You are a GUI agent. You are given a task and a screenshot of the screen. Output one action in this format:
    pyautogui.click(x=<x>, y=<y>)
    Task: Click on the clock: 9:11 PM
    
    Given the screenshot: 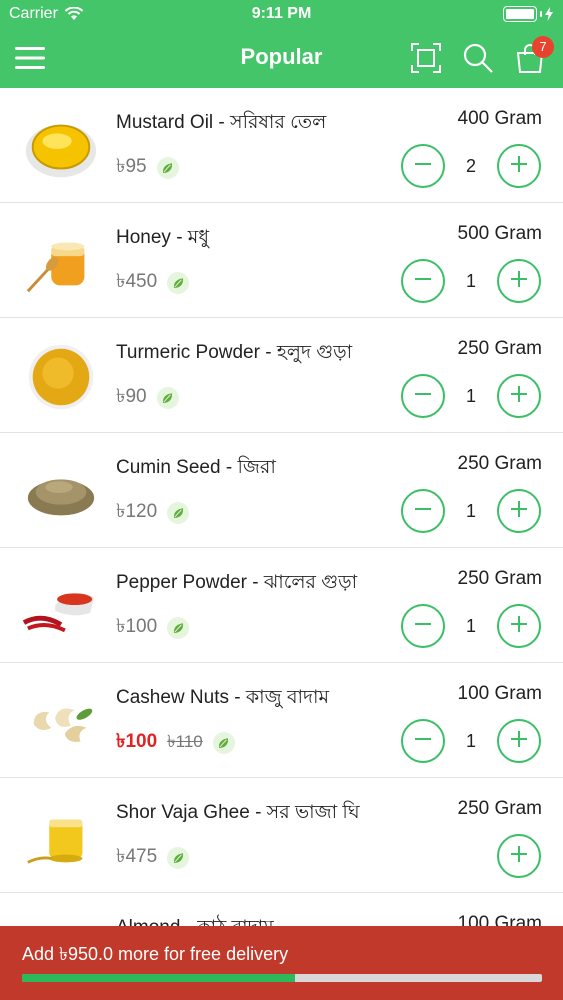 What is the action you would take?
    pyautogui.click(x=281, y=13)
    